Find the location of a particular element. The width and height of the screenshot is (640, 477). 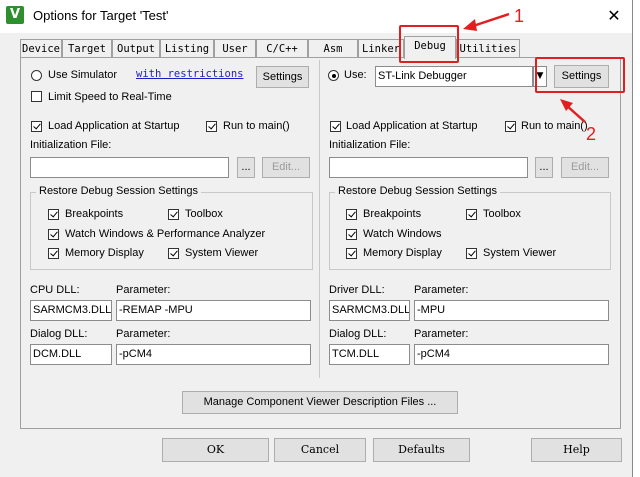

arrow-1-head is located at coordinates (470, 25).